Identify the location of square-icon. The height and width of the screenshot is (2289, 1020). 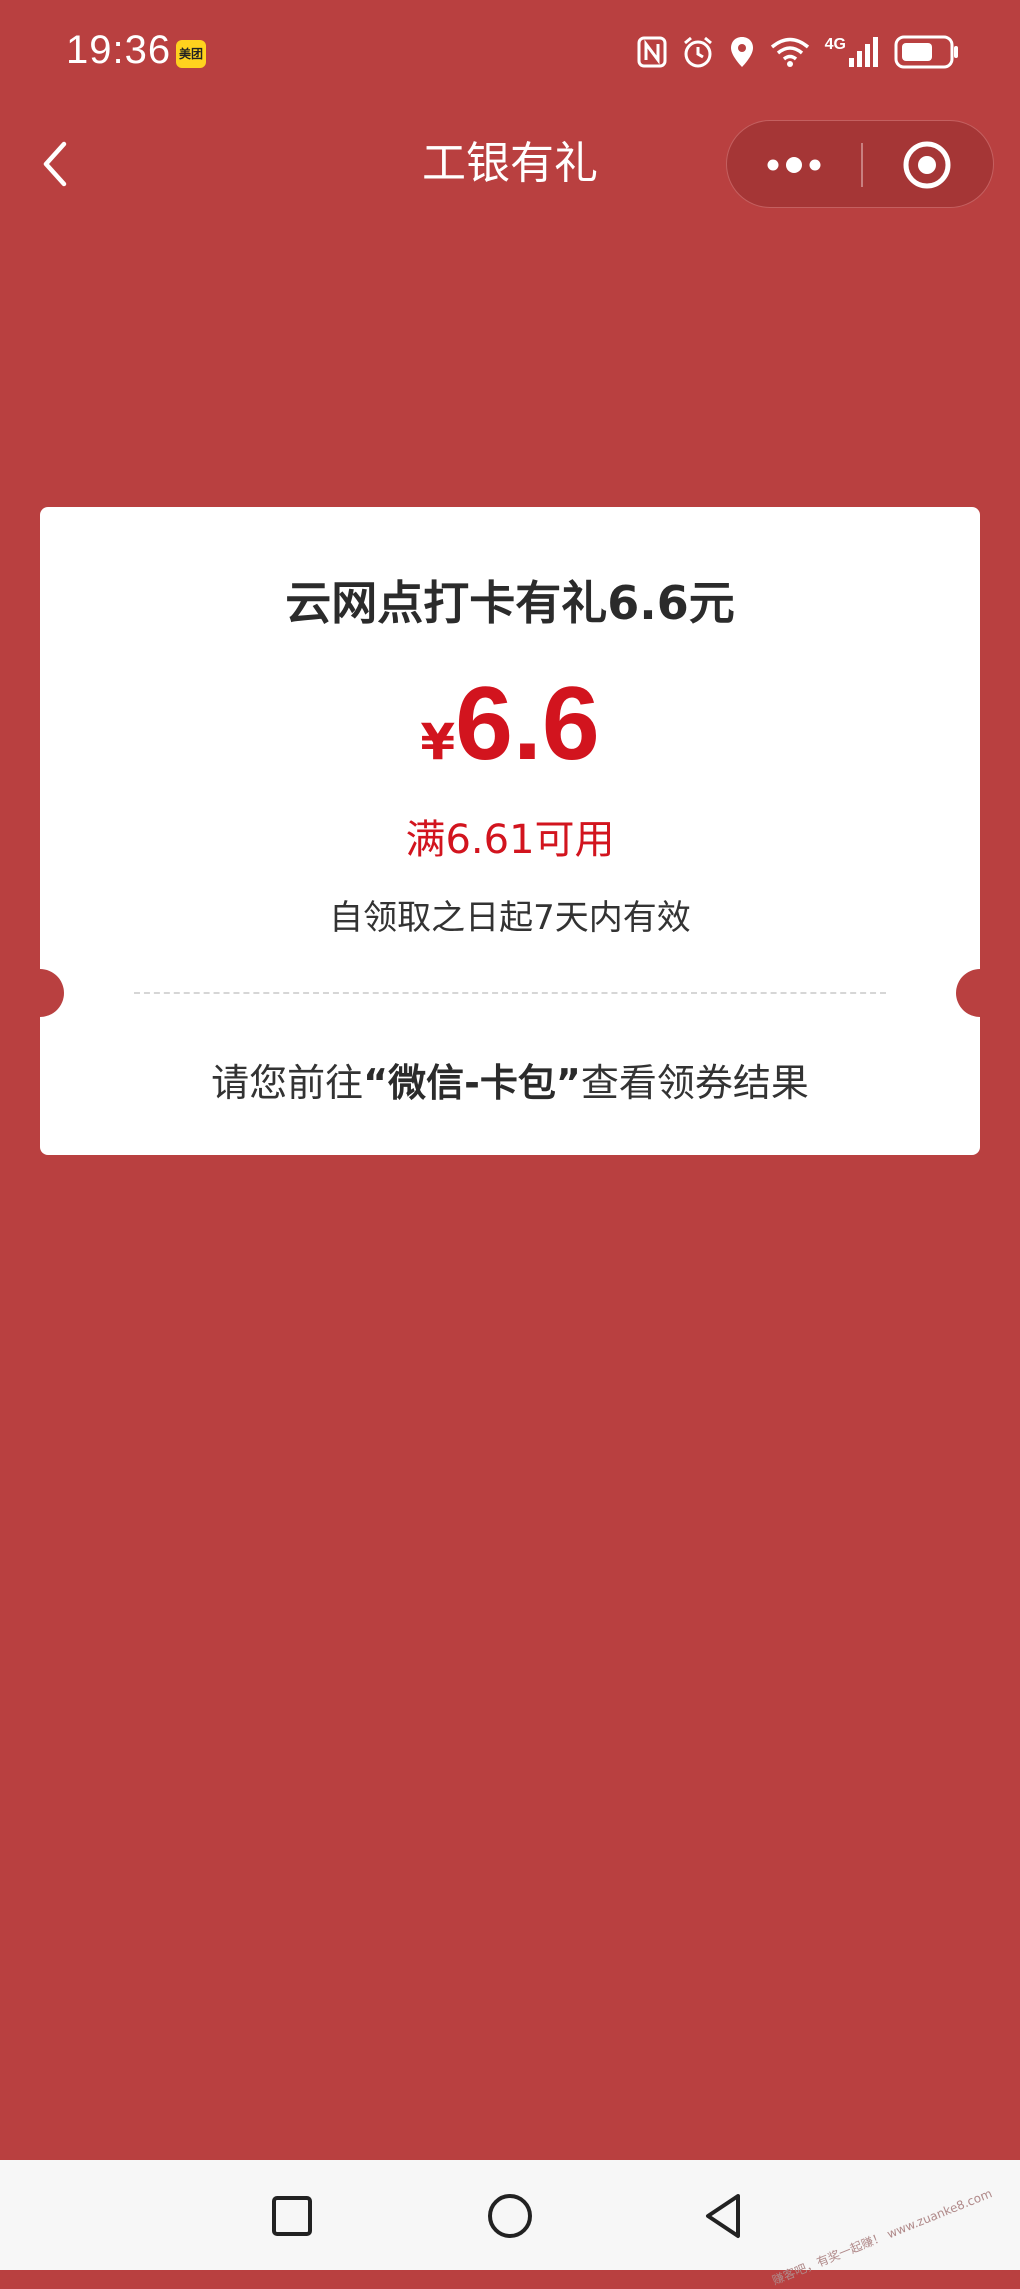
(292, 2216).